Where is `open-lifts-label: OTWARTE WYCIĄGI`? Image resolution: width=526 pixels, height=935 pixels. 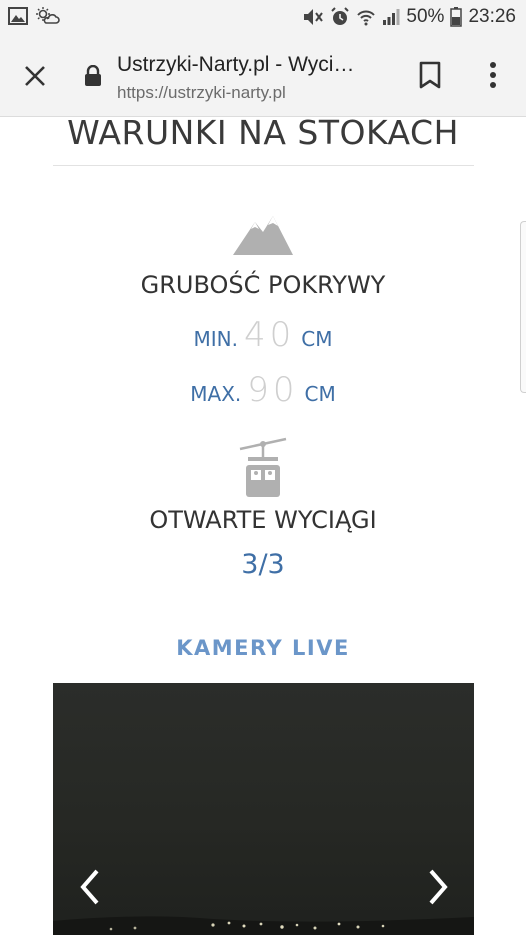
open-lifts-label: OTWARTE WYCIĄGI is located at coordinates (263, 520).